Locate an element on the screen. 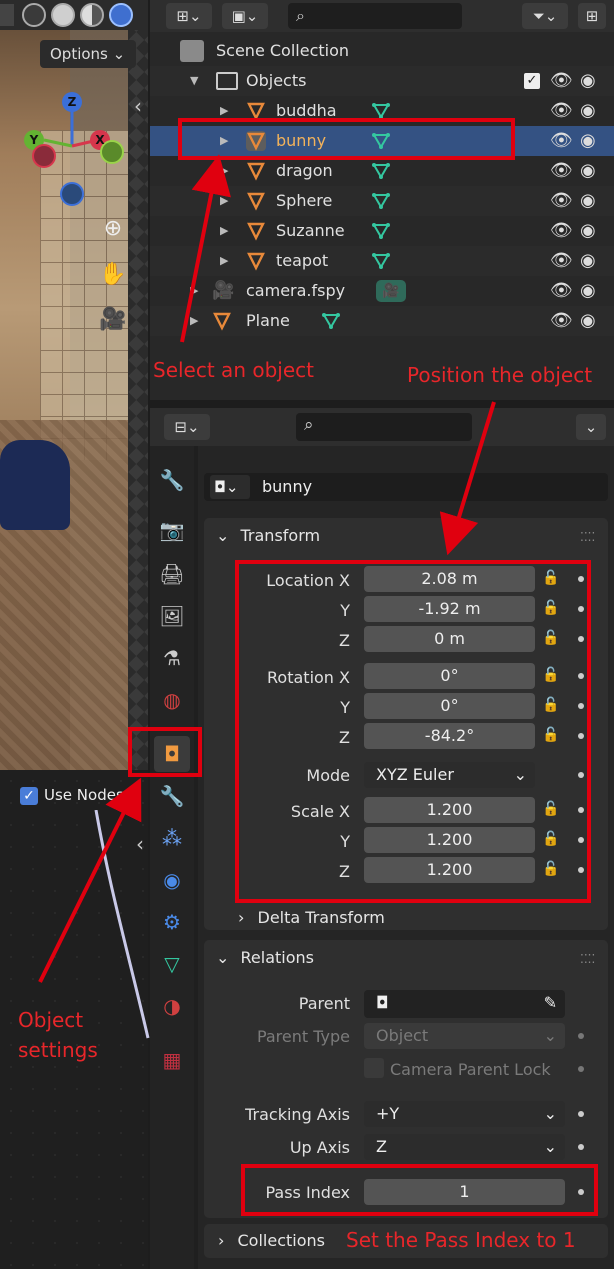 The image size is (614, 1269). texture-tab-icon: ▦ is located at coordinates (172, 1060).